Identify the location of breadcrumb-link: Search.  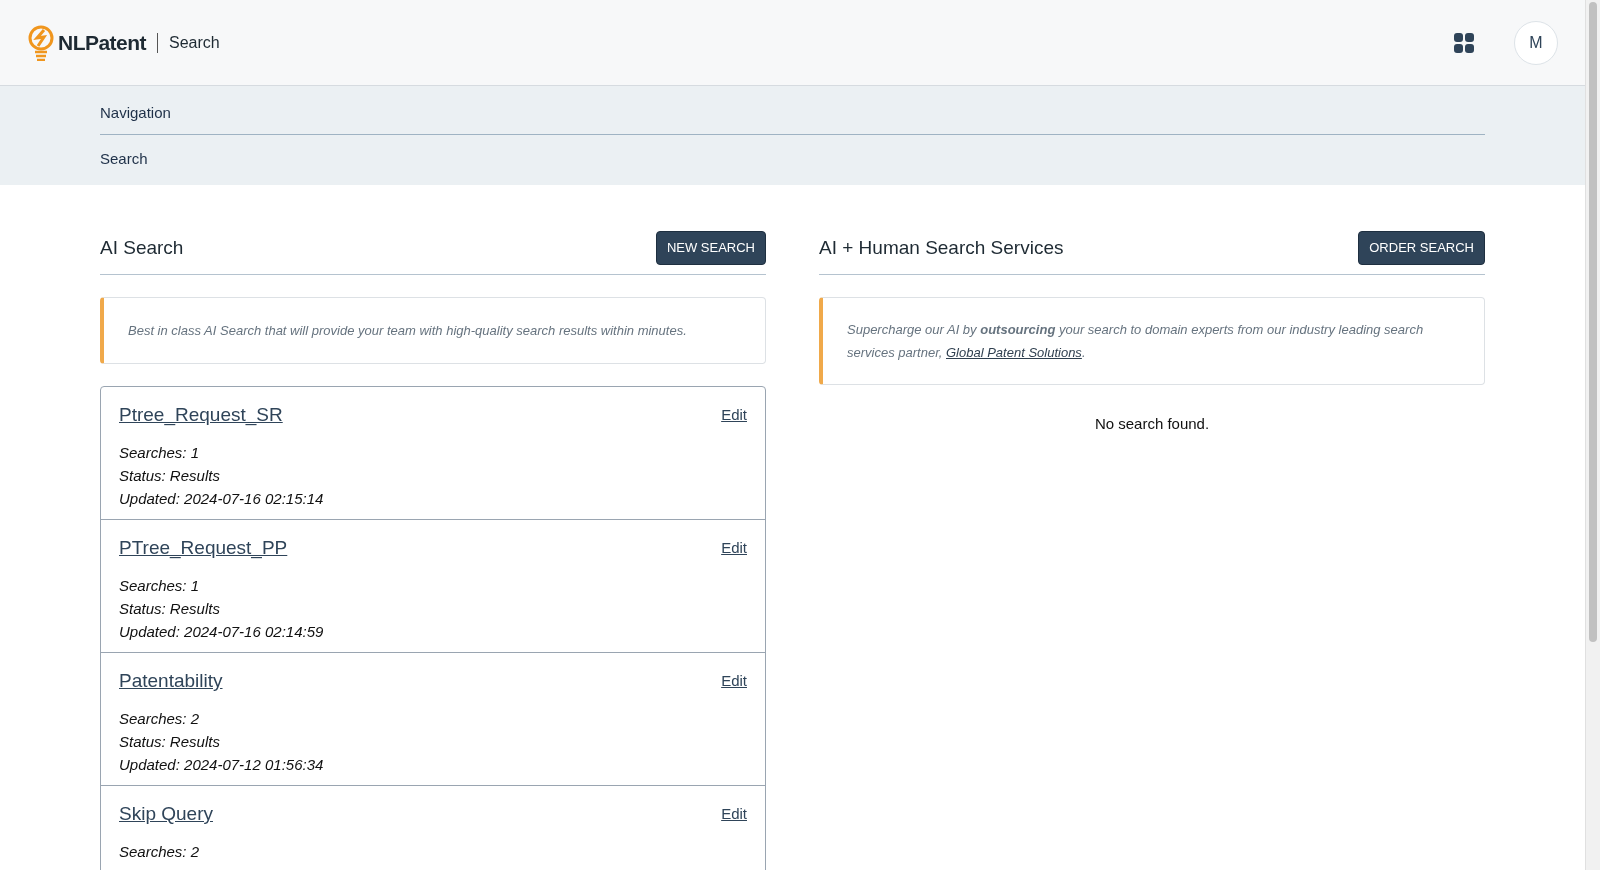
(124, 158).